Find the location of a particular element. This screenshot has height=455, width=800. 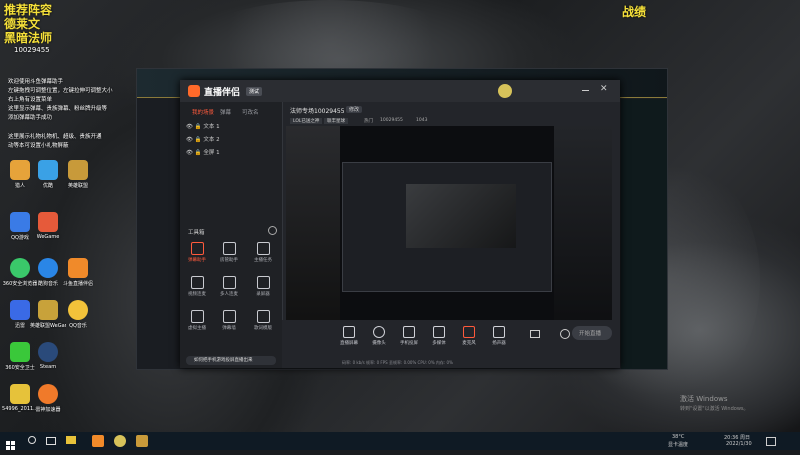

speaker-button: 扬声器 is located at coordinates (499, 336).